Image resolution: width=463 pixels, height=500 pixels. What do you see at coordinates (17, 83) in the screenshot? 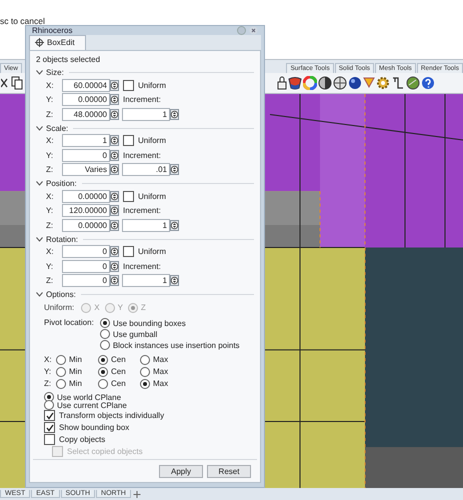
I see `copy-icon` at bounding box center [17, 83].